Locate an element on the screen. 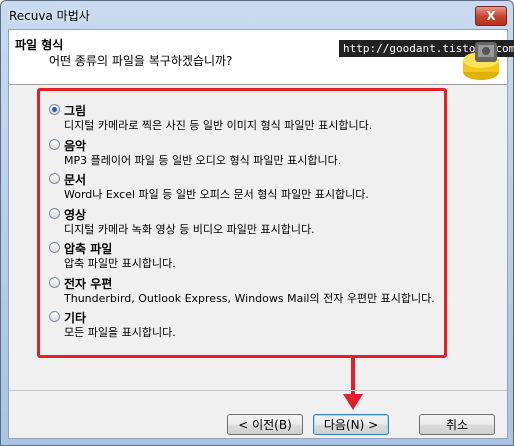  option-description: 디지털 카메라 녹화 영상 등 비디오 파일만 표시합니다. is located at coordinates (189, 229).